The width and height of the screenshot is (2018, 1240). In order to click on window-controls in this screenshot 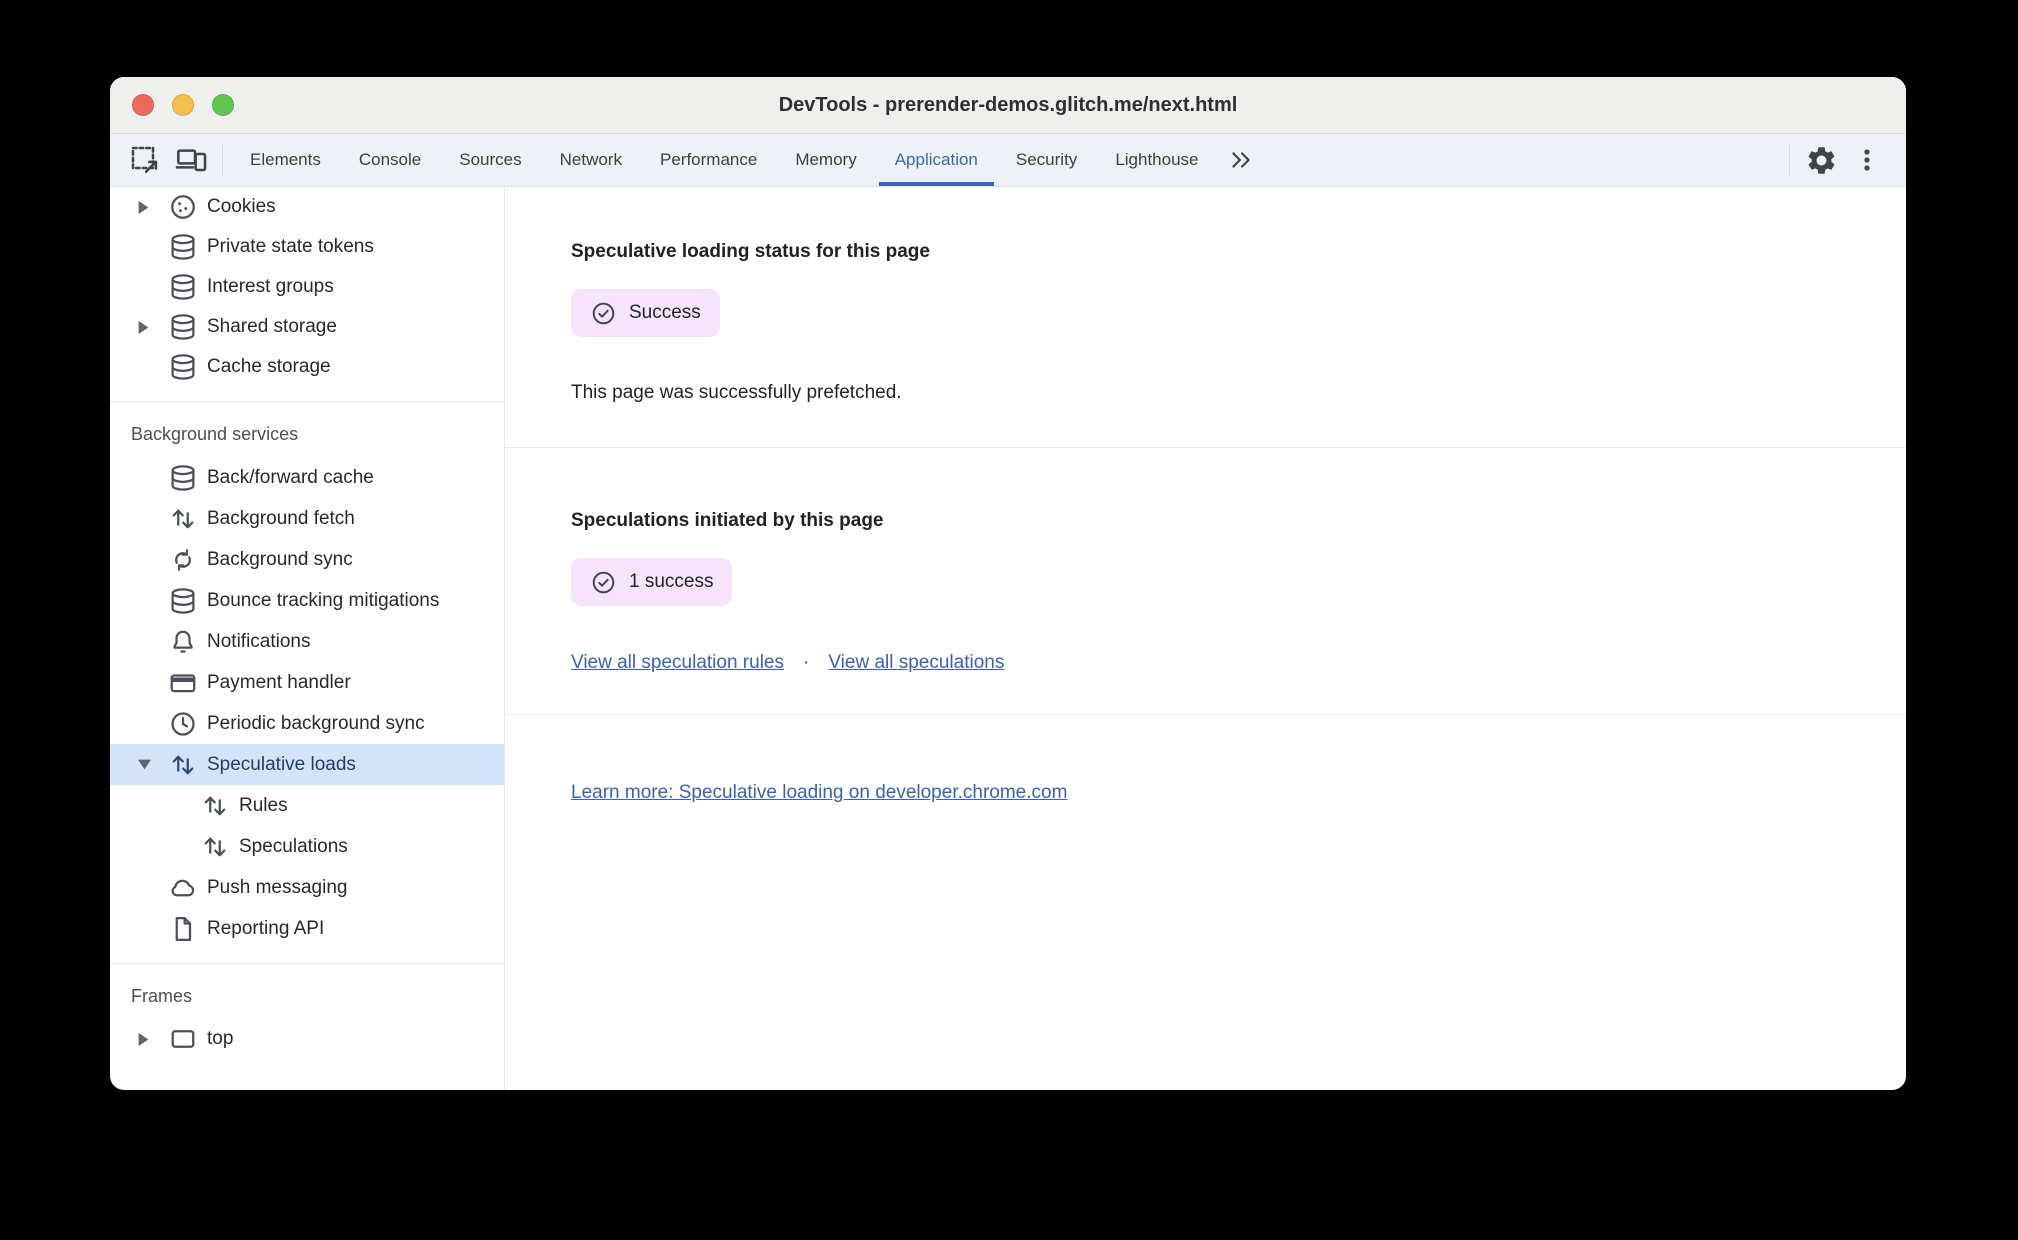, I will do `click(183, 105)`.